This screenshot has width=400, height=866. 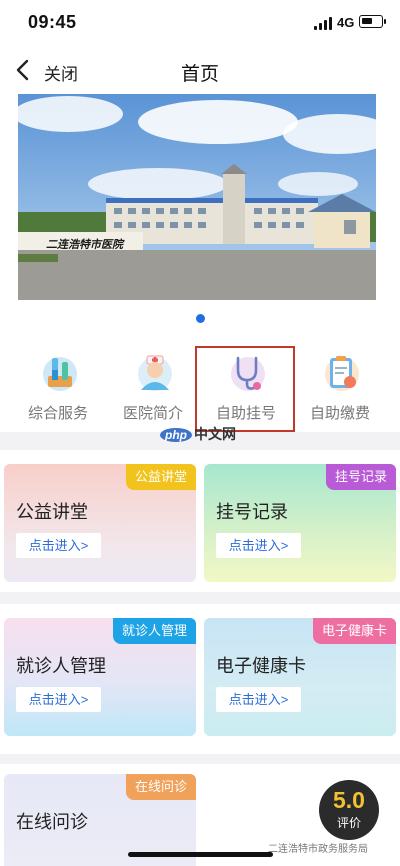 What do you see at coordinates (52, 822) in the screenshot?
I see `card-title: 在线问诊` at bounding box center [52, 822].